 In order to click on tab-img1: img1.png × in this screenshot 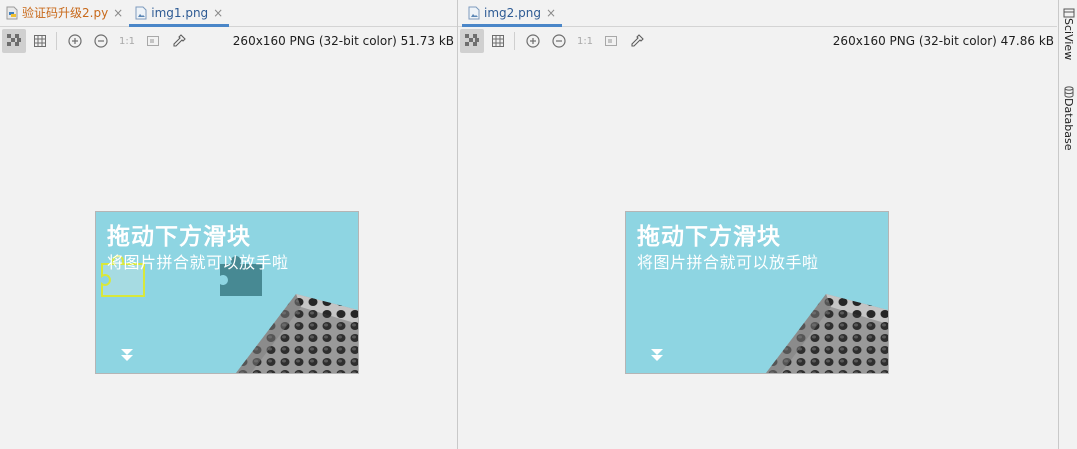, I will do `click(179, 13)`.